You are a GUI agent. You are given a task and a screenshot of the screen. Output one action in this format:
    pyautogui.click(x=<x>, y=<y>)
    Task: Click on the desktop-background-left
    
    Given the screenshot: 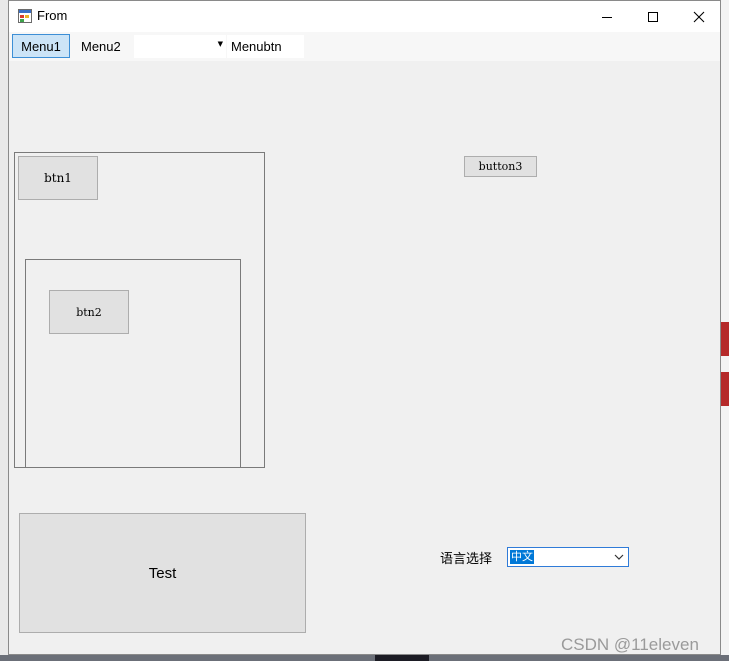 What is the action you would take?
    pyautogui.click(x=4, y=330)
    